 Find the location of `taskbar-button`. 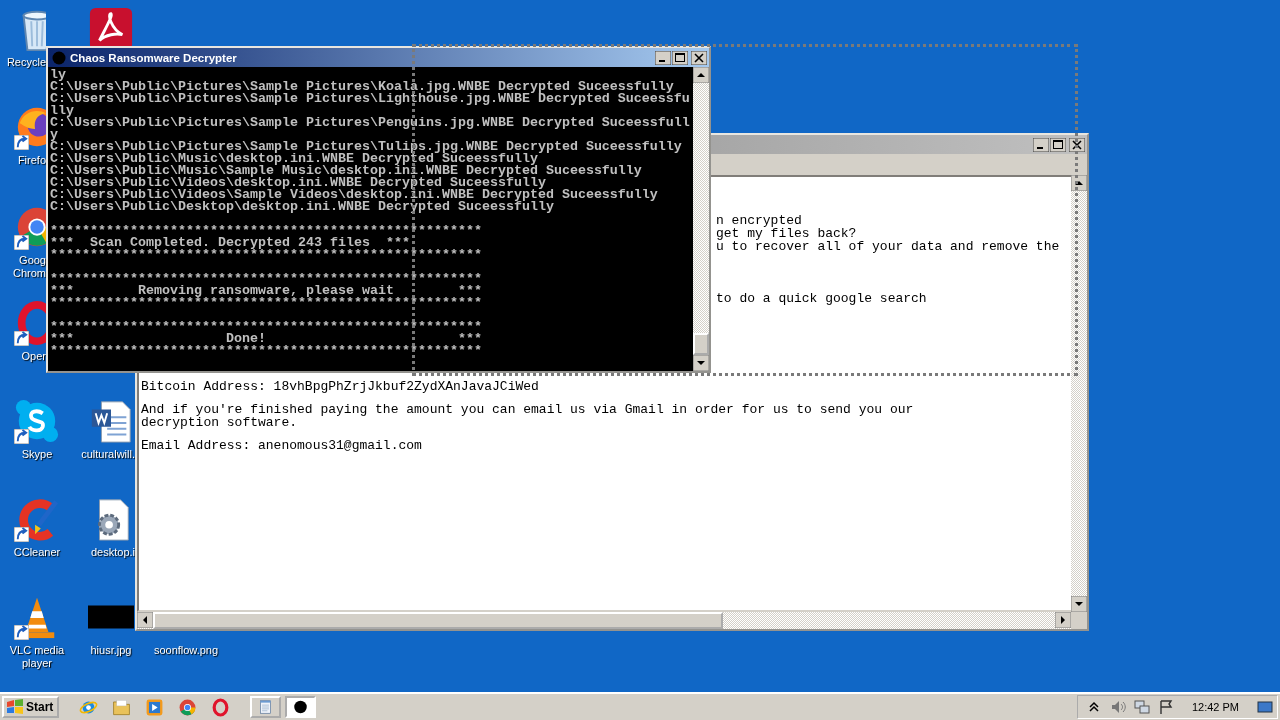

taskbar-button is located at coordinates (301, 707).